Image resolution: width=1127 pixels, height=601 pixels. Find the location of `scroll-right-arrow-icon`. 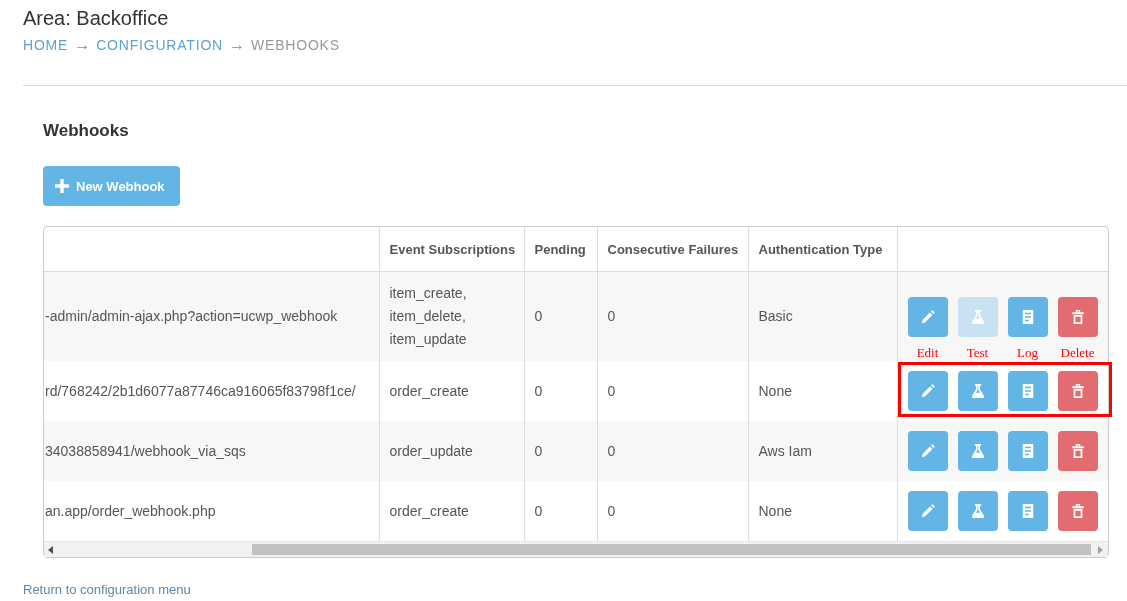

scroll-right-arrow-icon is located at coordinates (1100, 549).